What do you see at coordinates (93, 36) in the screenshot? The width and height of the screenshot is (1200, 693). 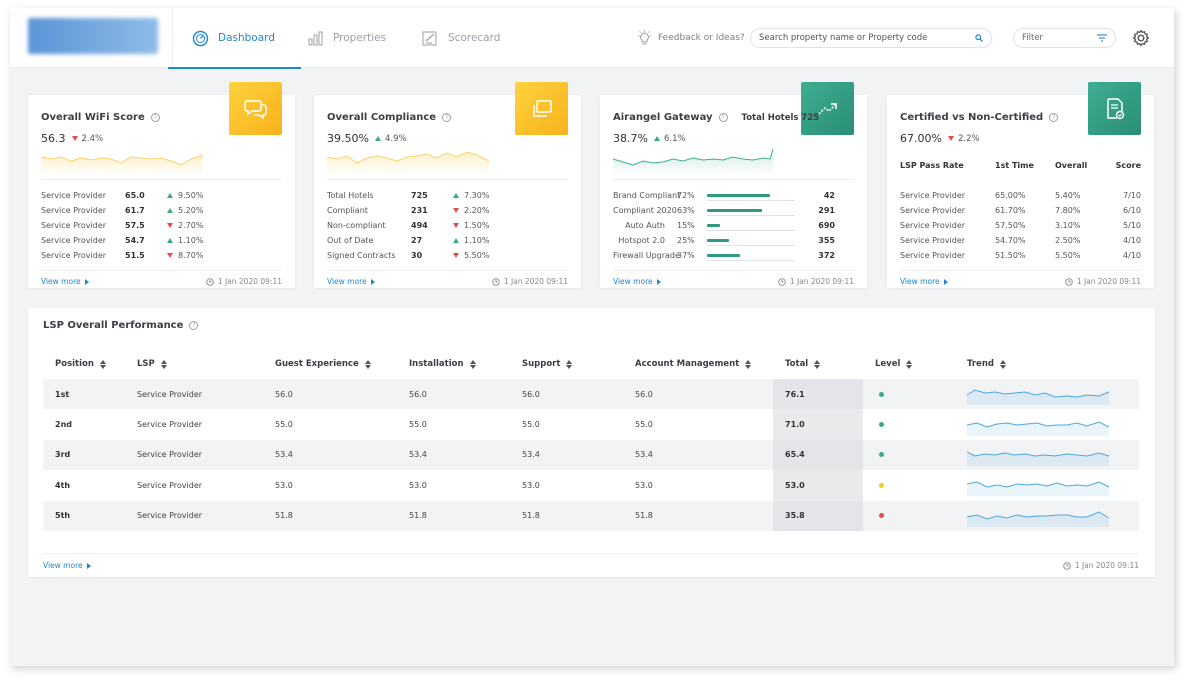 I see `brand-logo` at bounding box center [93, 36].